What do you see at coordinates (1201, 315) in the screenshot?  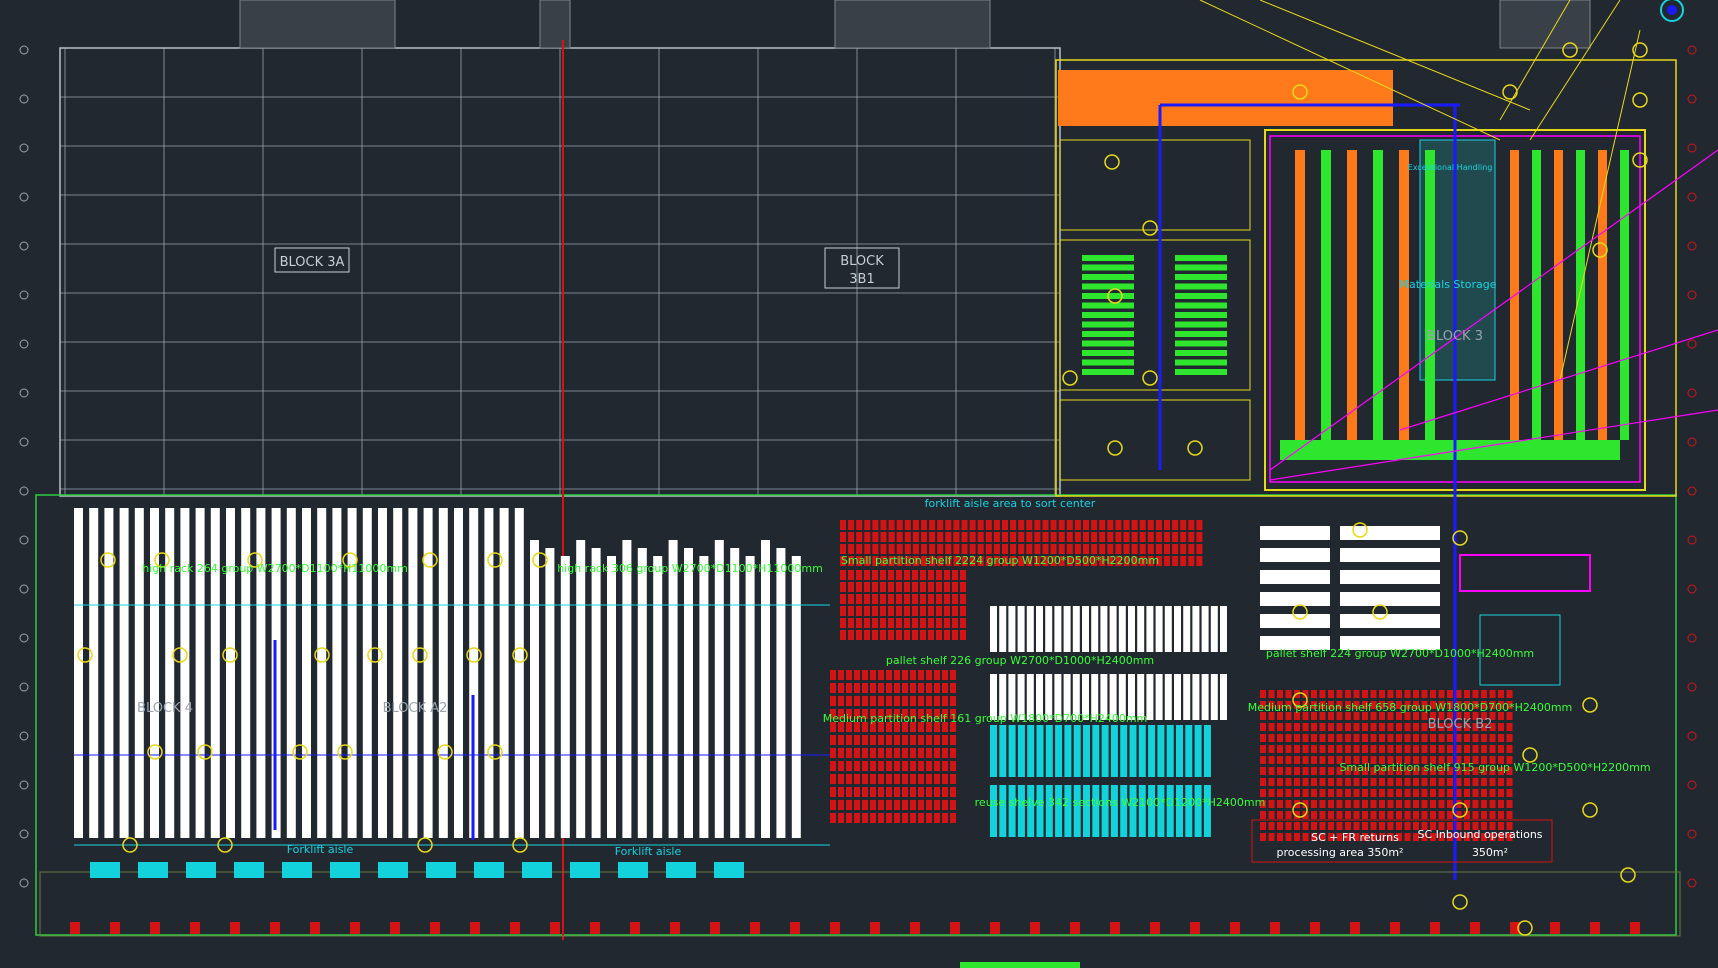 I see `green-shelf` at bounding box center [1201, 315].